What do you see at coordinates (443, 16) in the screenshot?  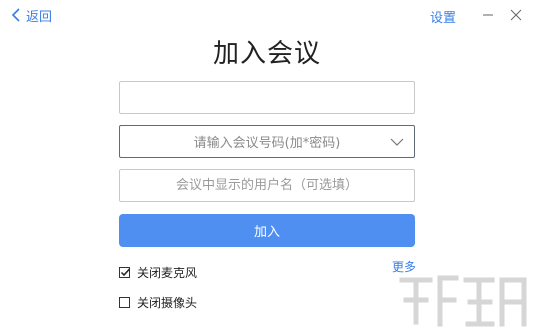 I see `settings-button: 设置` at bounding box center [443, 16].